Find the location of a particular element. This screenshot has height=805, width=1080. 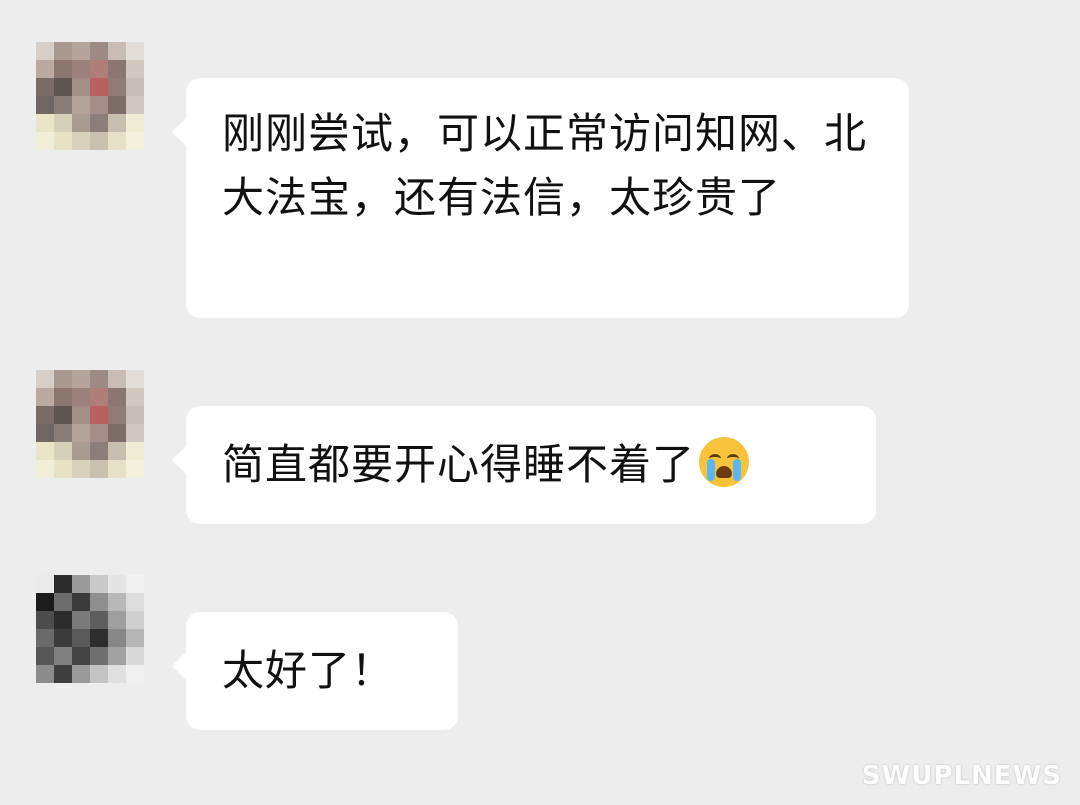

message-text-1: 刚刚尝试，可以正常访问知网、北大法宝，还有法信，太珍贵了 is located at coordinates (545, 165).